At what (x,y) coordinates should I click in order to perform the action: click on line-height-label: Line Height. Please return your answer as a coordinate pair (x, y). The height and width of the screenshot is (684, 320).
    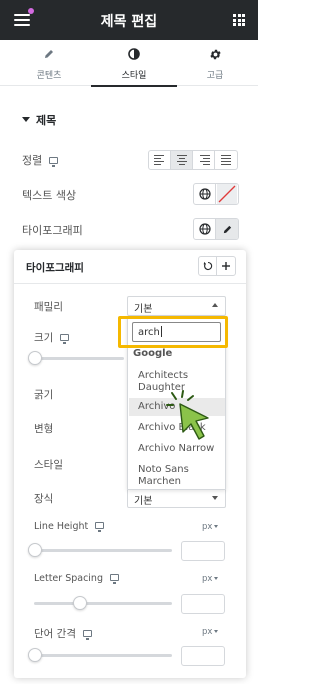
    Looking at the image, I should click on (61, 526).